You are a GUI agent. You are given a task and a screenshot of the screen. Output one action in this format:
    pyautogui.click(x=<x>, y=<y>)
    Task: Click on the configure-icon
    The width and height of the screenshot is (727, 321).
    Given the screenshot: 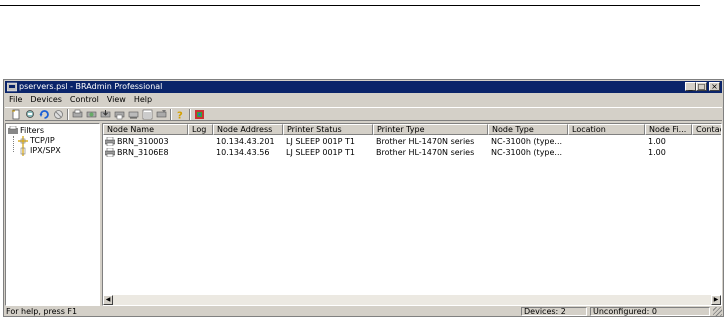 What is the action you would take?
    pyautogui.click(x=77, y=114)
    